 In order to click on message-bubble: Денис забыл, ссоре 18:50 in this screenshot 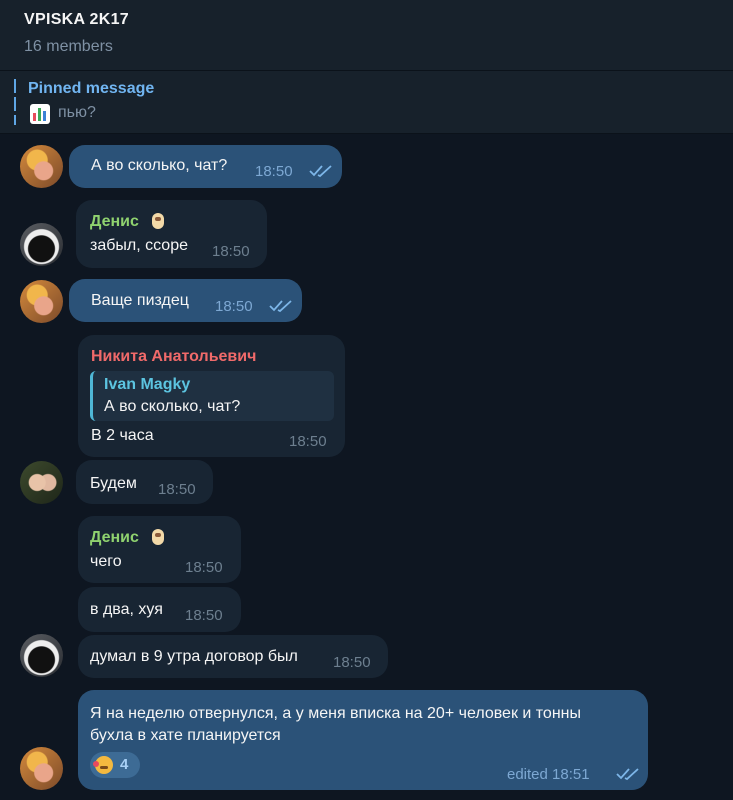, I will do `click(171, 234)`.